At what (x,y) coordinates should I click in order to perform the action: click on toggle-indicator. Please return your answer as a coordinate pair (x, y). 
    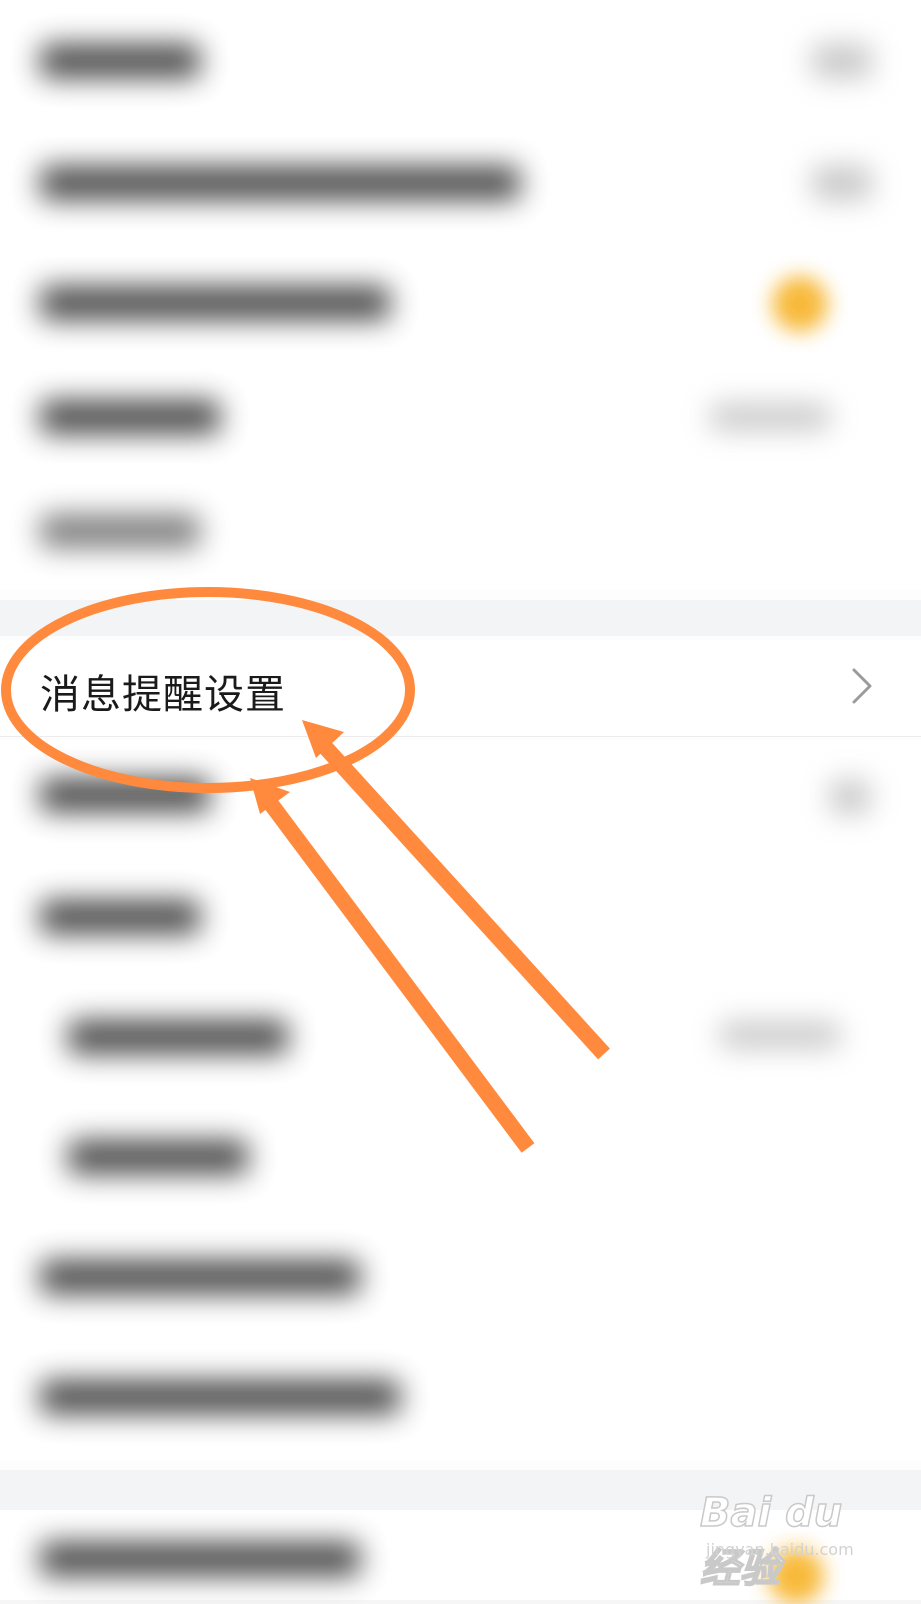
    Looking at the image, I should click on (800, 304).